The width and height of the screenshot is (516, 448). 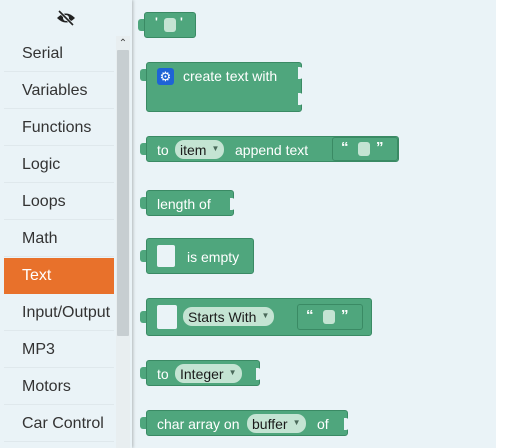 I want to click on type-name: Integer, so click(x=202, y=373).